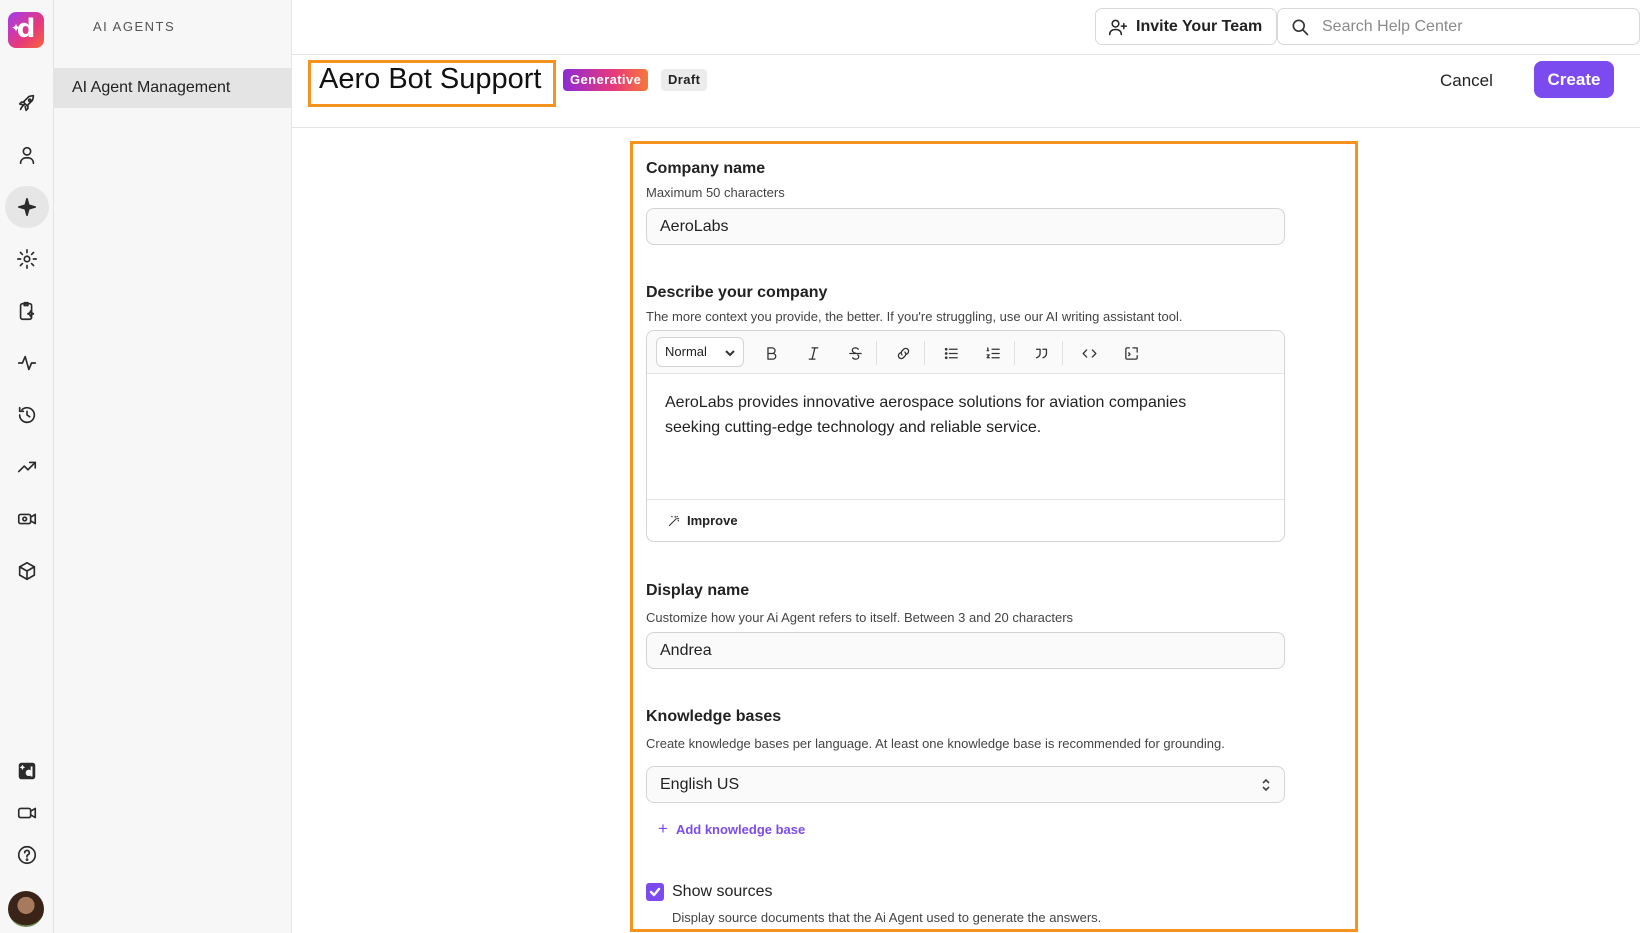 The image size is (1640, 933). What do you see at coordinates (663, 828) in the screenshot?
I see `plus-icon: +` at bounding box center [663, 828].